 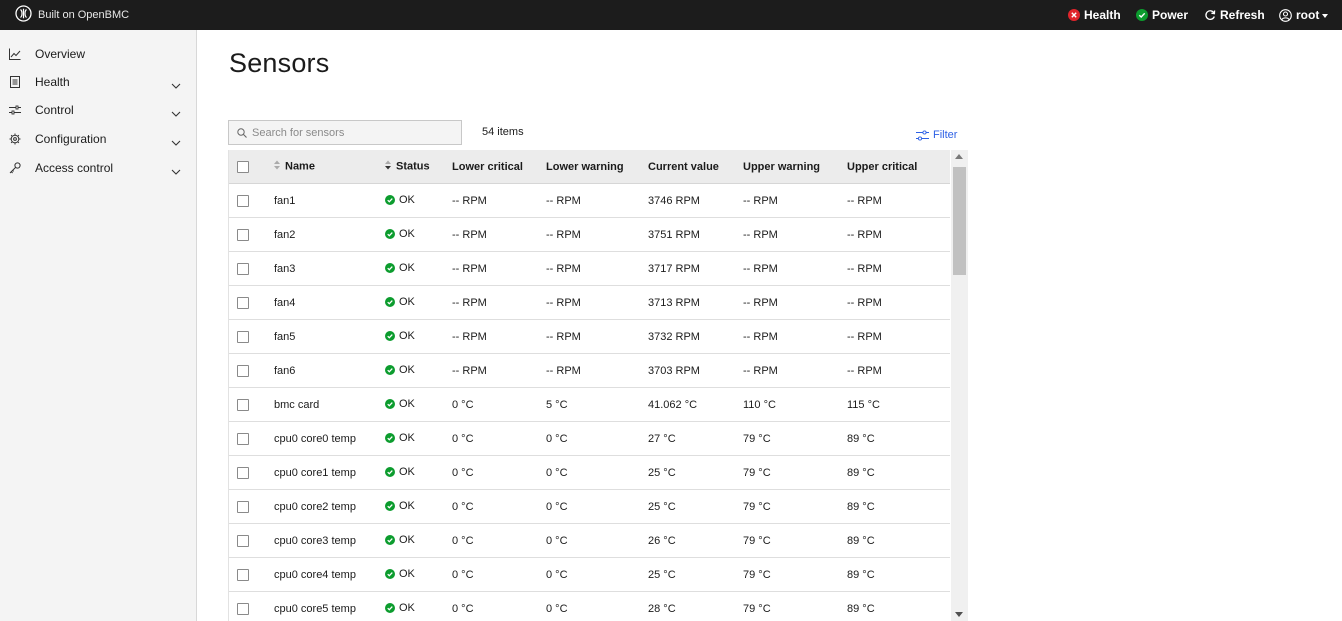 What do you see at coordinates (959, 221) in the screenshot?
I see `scrollbar-thumb` at bounding box center [959, 221].